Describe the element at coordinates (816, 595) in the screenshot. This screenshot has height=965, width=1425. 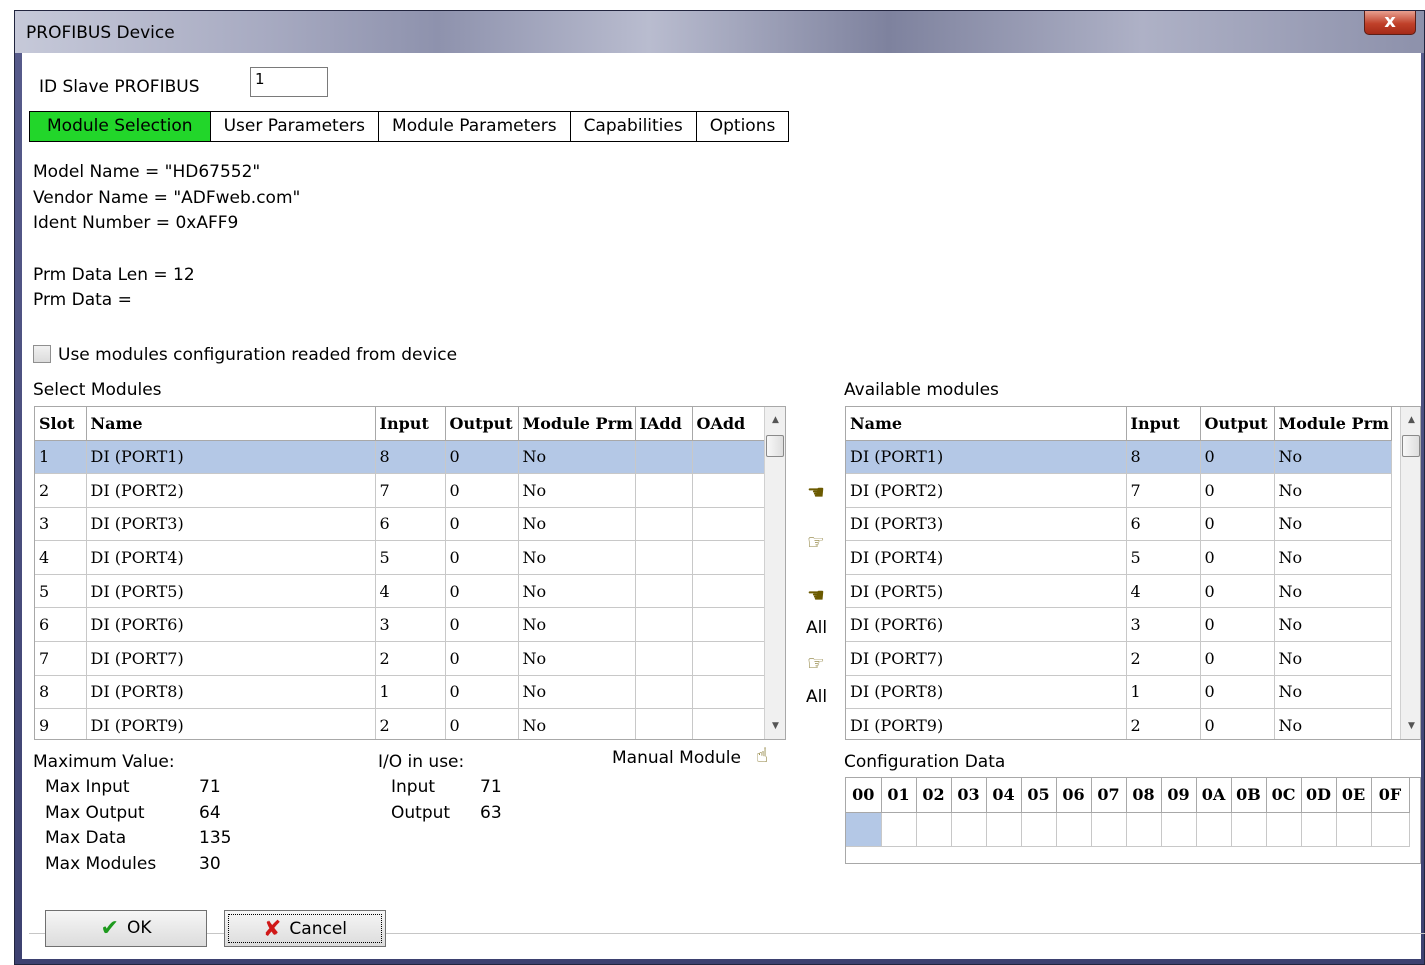
I see `add-all-button: ☚` at that location.